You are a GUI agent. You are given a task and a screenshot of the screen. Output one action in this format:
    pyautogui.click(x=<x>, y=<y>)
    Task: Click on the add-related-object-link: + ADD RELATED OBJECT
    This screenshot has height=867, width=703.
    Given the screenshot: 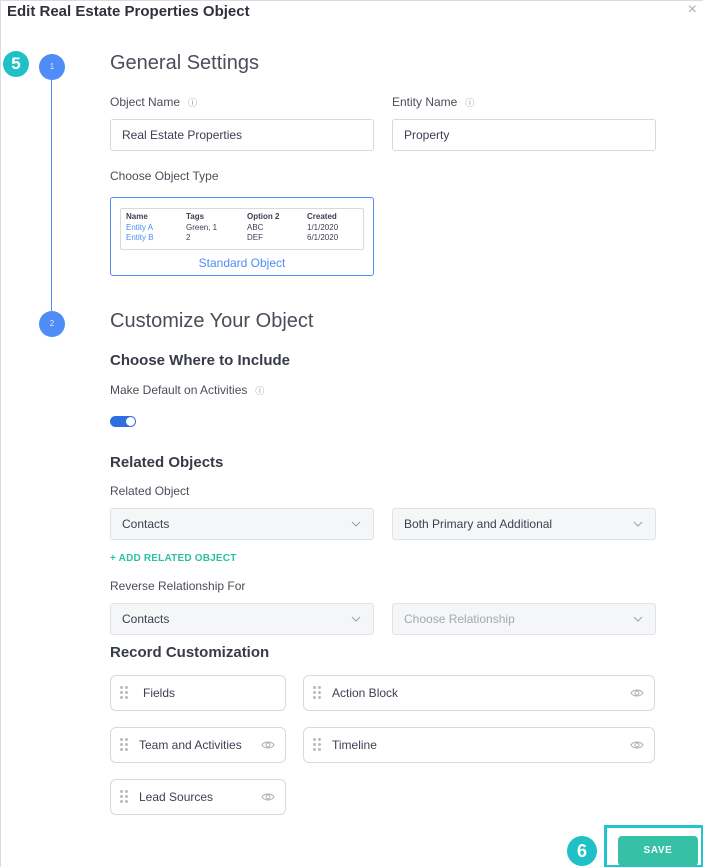 What is the action you would take?
    pyautogui.click(x=173, y=558)
    